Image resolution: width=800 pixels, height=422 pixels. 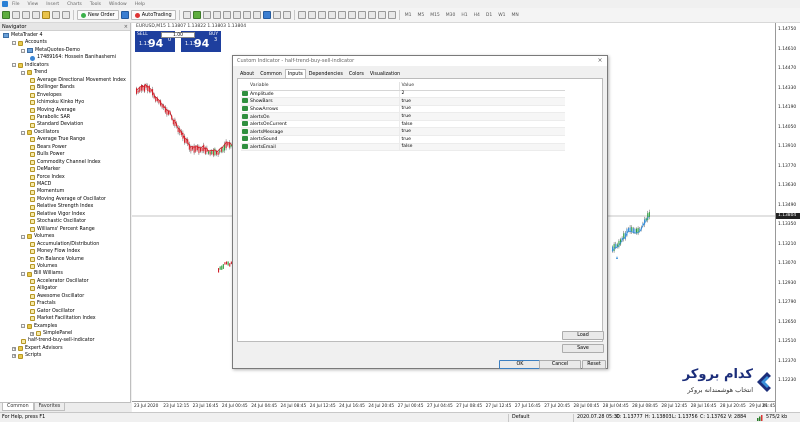 What do you see at coordinates (29, 42) in the screenshot?
I see `navigator-item: - Accounts` at bounding box center [29, 42].